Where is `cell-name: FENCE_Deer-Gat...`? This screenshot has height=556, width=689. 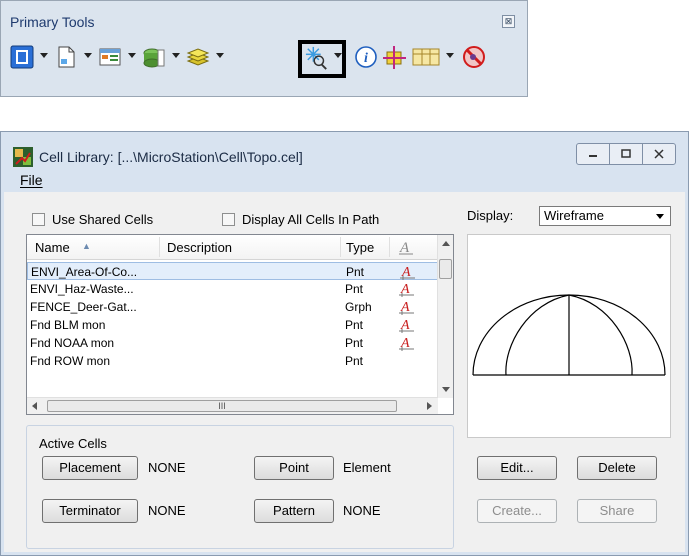 cell-name: FENCE_Deer-Gat... is located at coordinates (83, 307).